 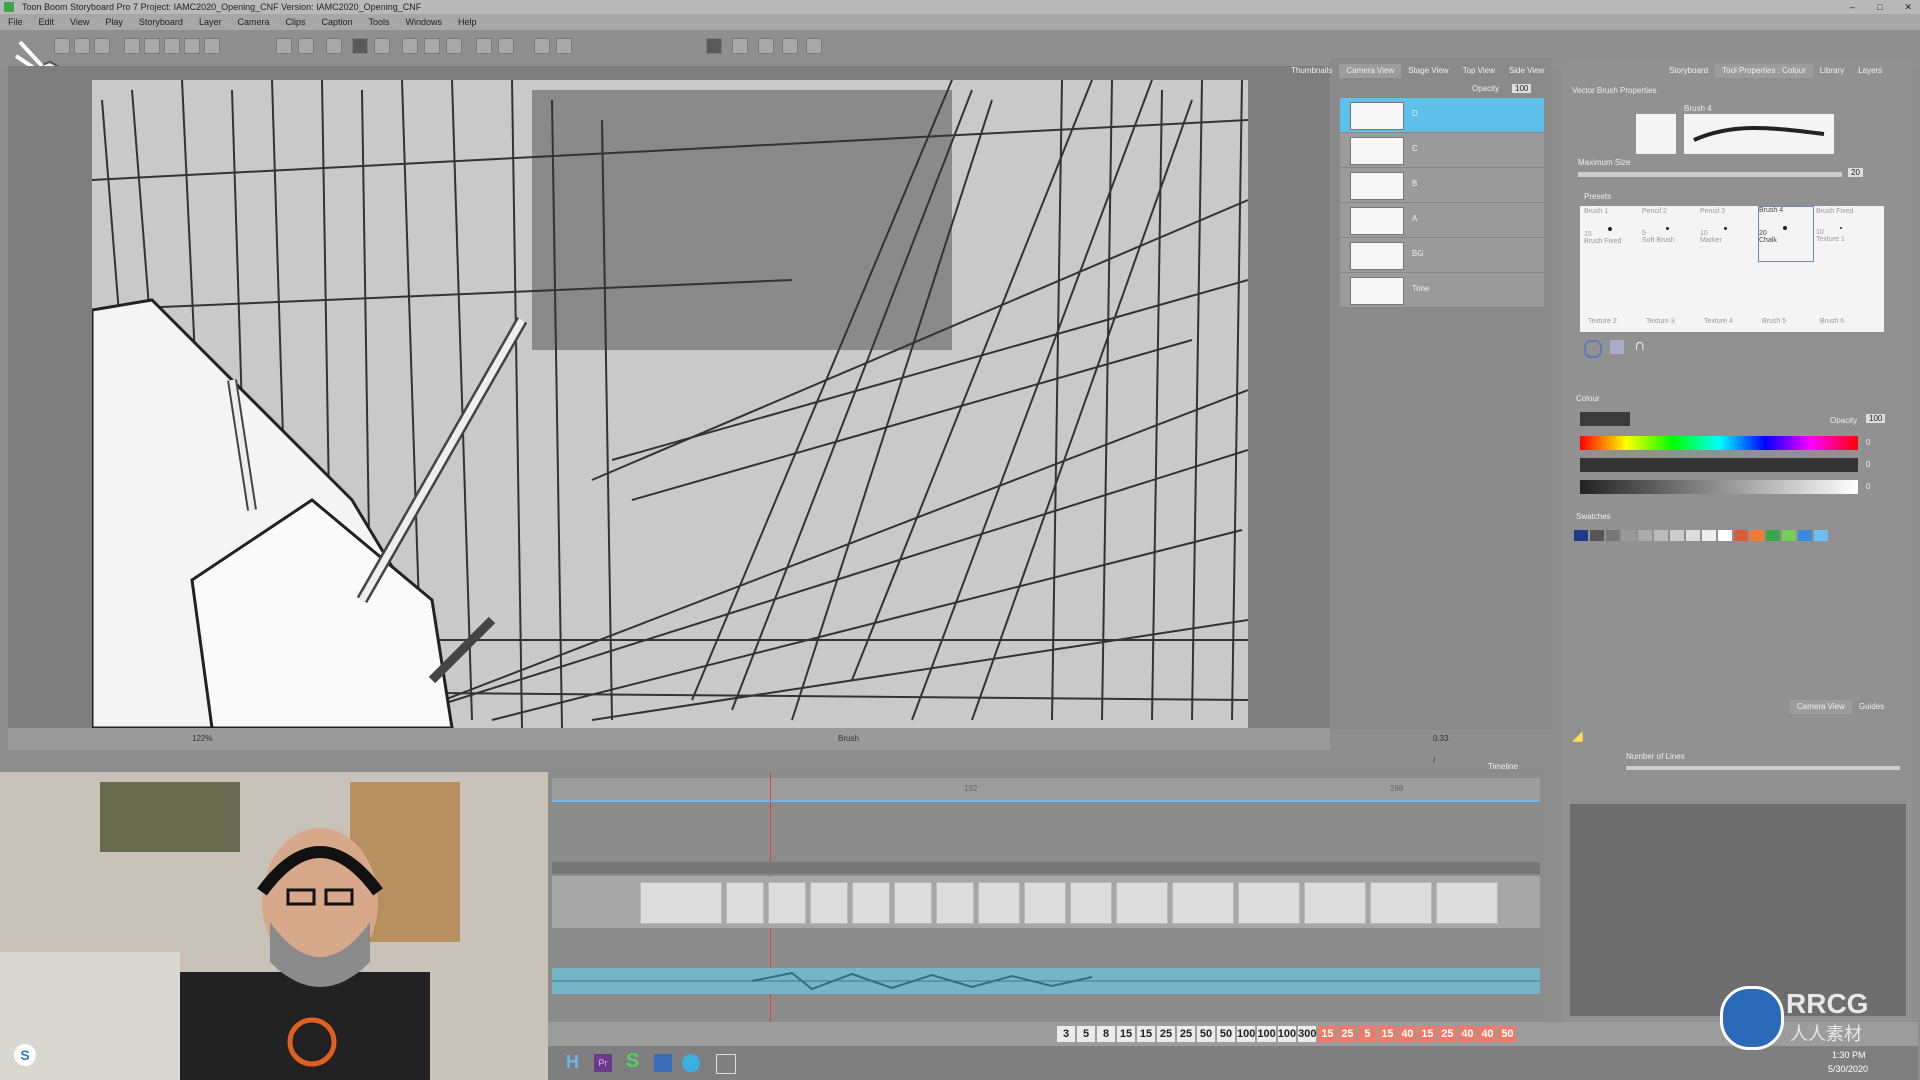 I want to click on menu-file: File, so click(x=15, y=22).